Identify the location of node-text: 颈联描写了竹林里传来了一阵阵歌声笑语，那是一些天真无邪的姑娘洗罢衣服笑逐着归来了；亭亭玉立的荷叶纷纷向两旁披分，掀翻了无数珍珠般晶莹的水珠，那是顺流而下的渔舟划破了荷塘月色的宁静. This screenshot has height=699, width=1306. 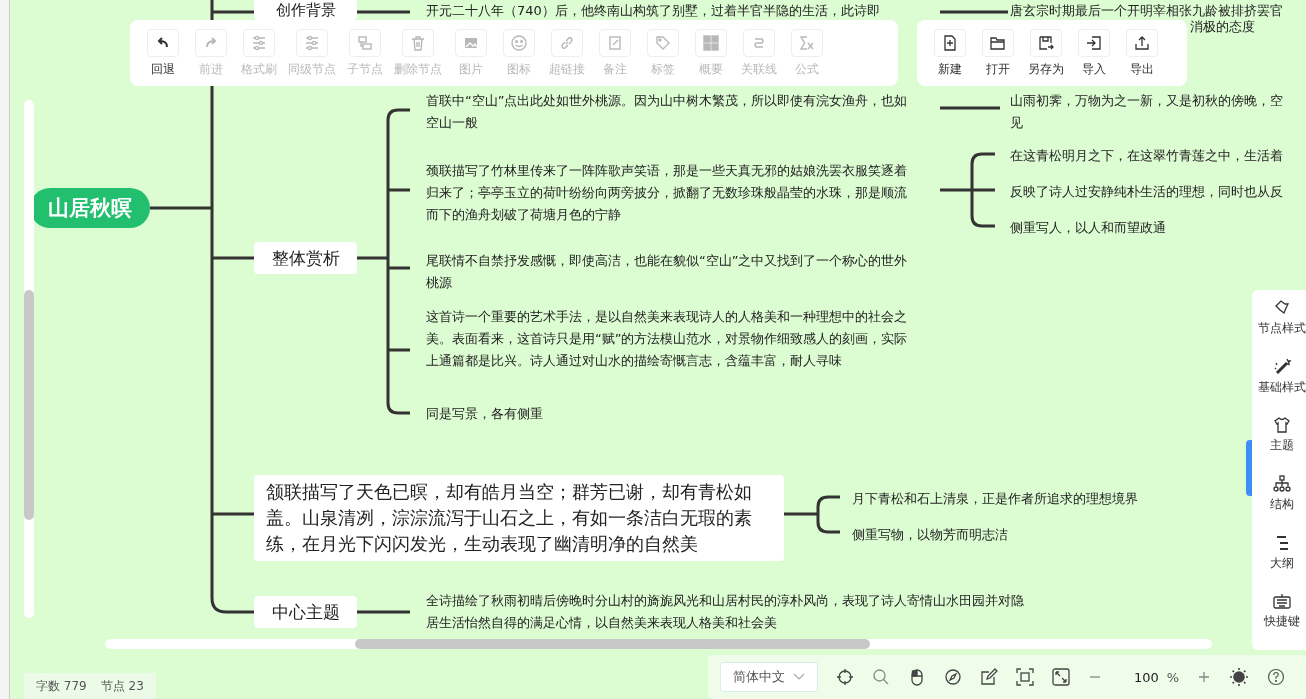
(672, 193).